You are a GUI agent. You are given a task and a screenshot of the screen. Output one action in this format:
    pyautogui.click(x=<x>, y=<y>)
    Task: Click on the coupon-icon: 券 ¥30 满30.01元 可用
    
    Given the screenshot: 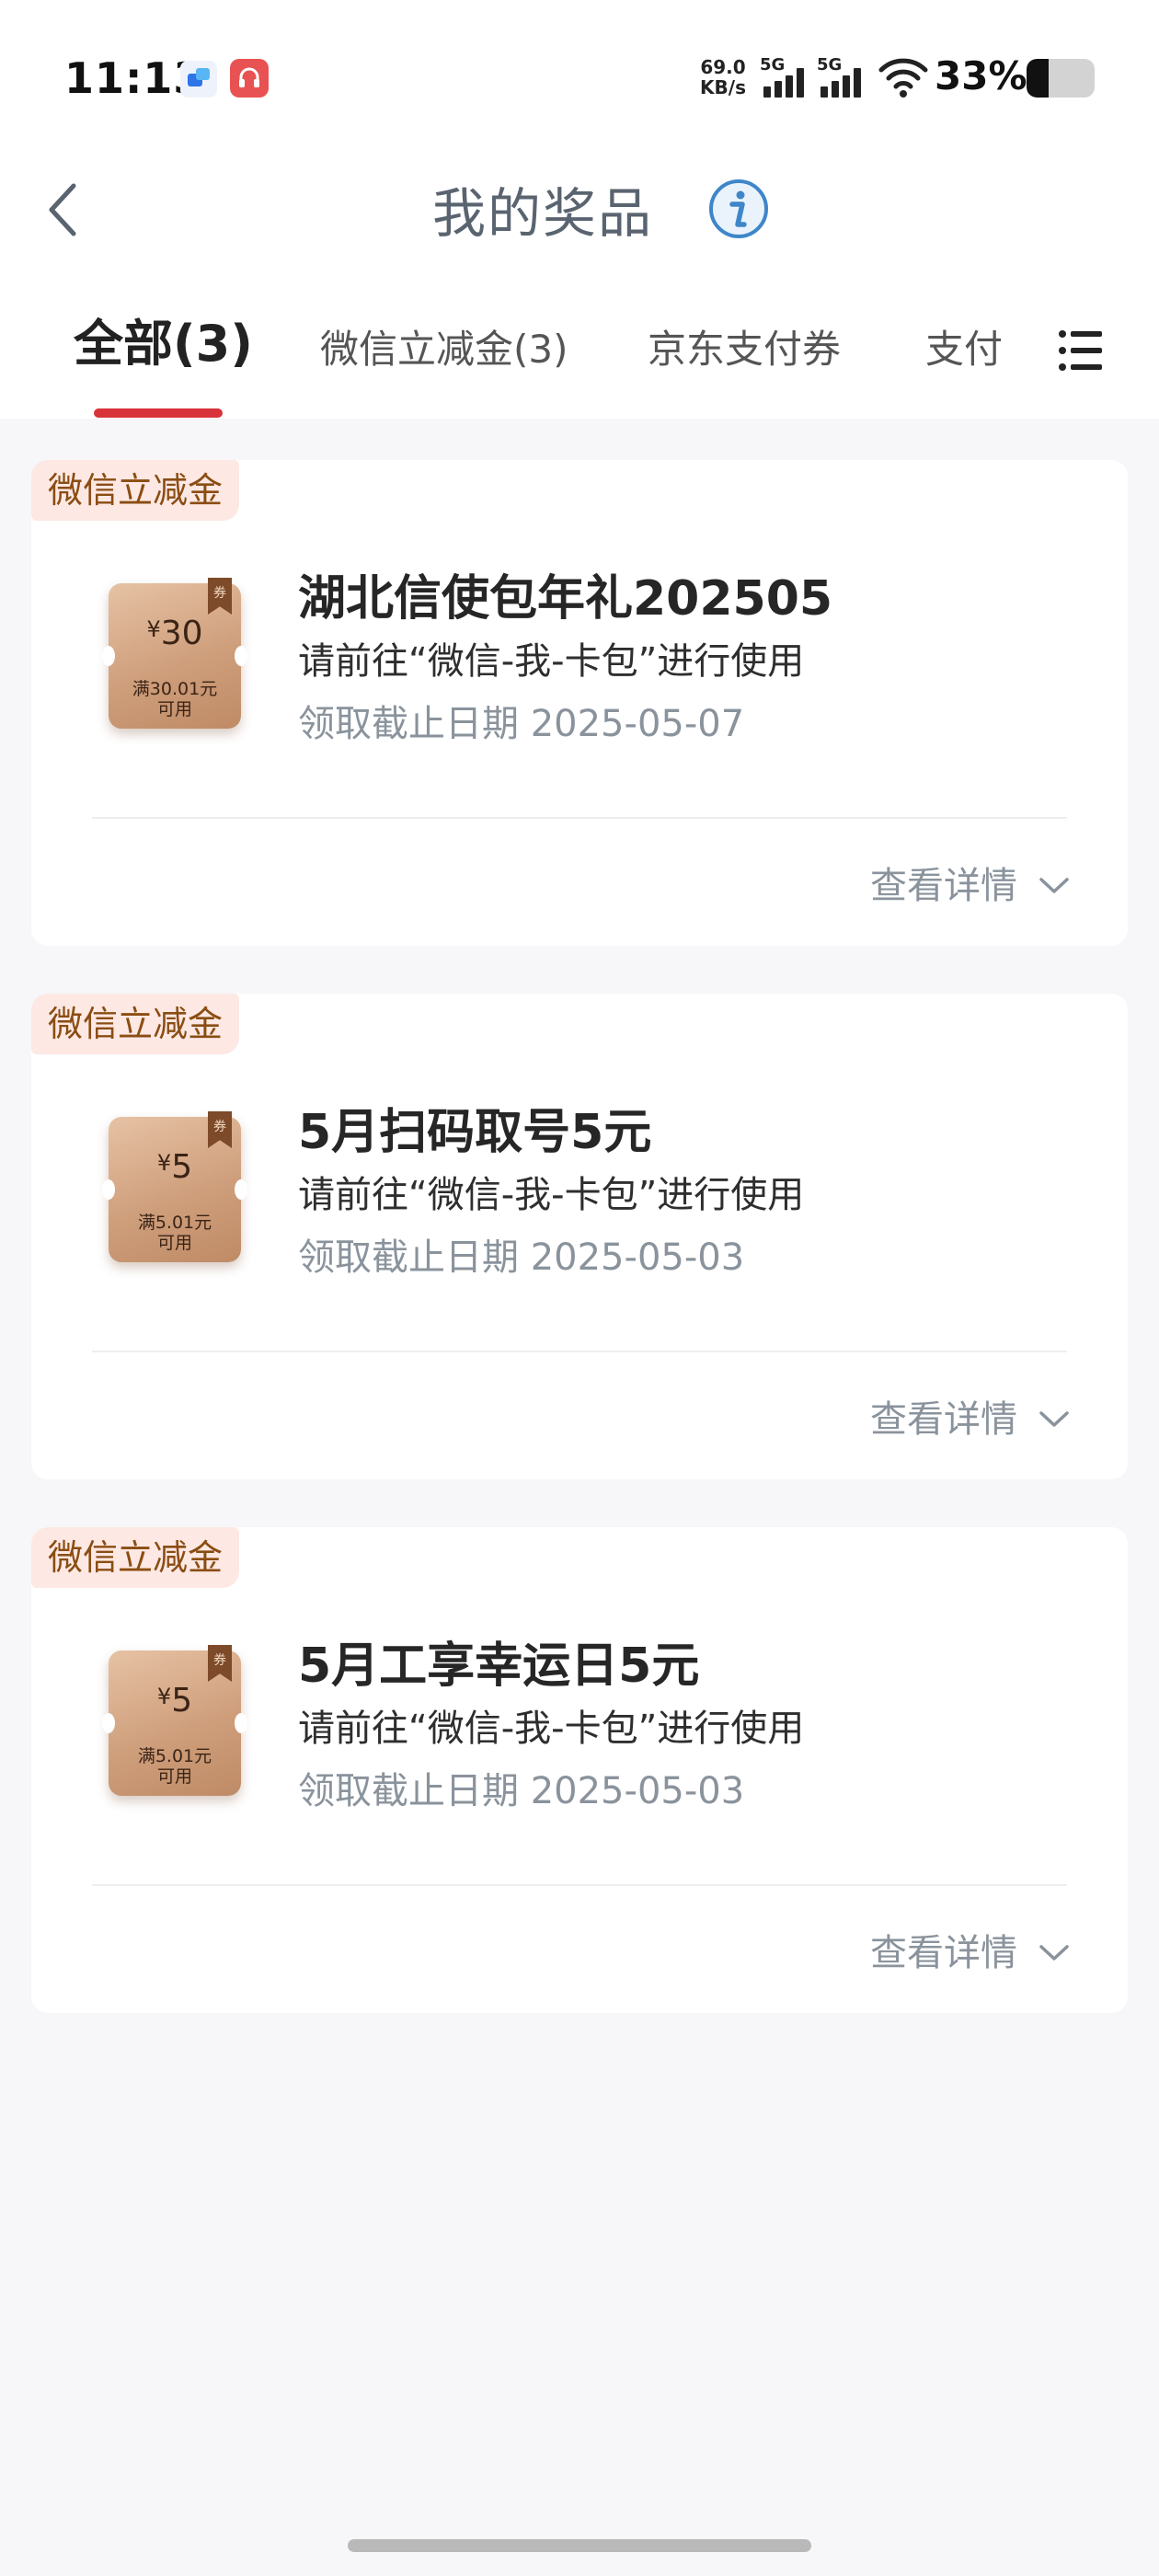 What is the action you would take?
    pyautogui.click(x=174, y=653)
    